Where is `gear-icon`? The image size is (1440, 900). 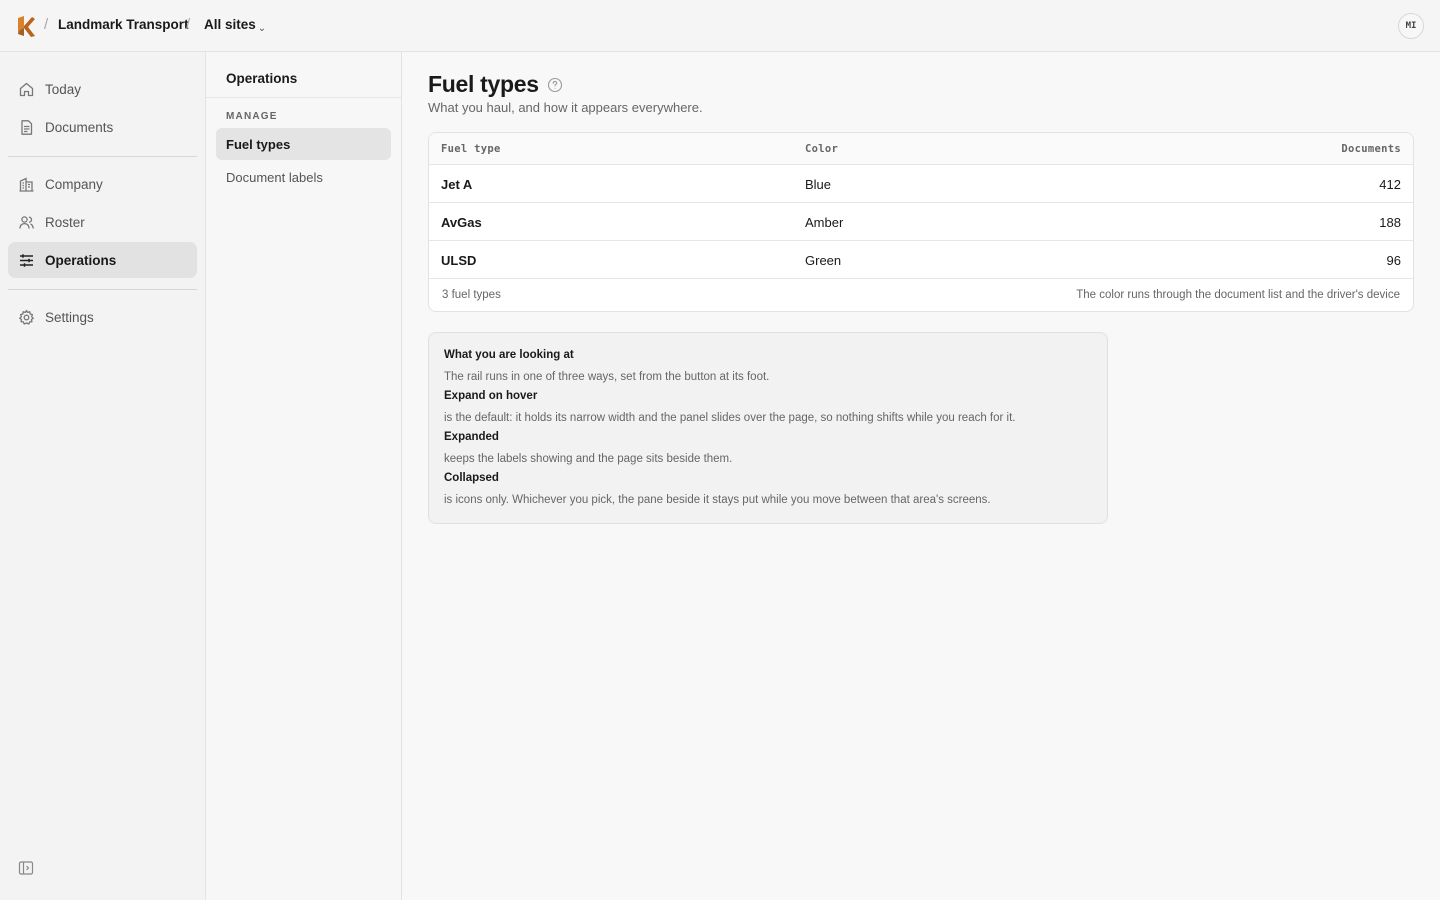 gear-icon is located at coordinates (26, 317).